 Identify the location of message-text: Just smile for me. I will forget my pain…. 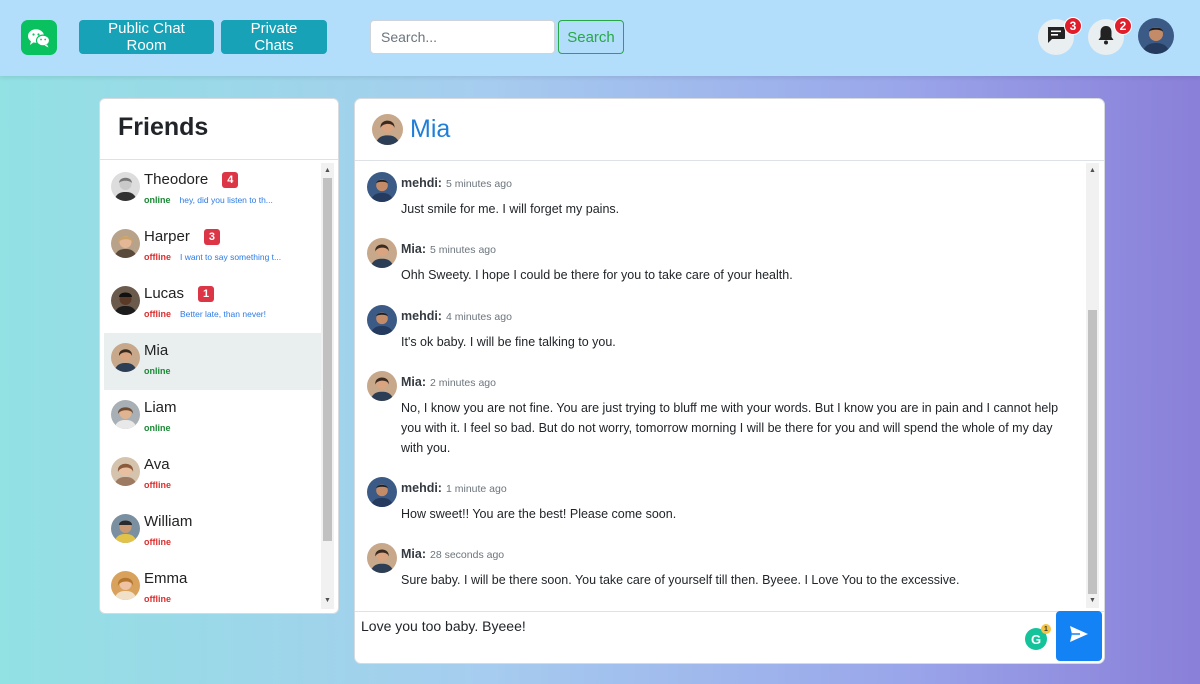
(510, 209).